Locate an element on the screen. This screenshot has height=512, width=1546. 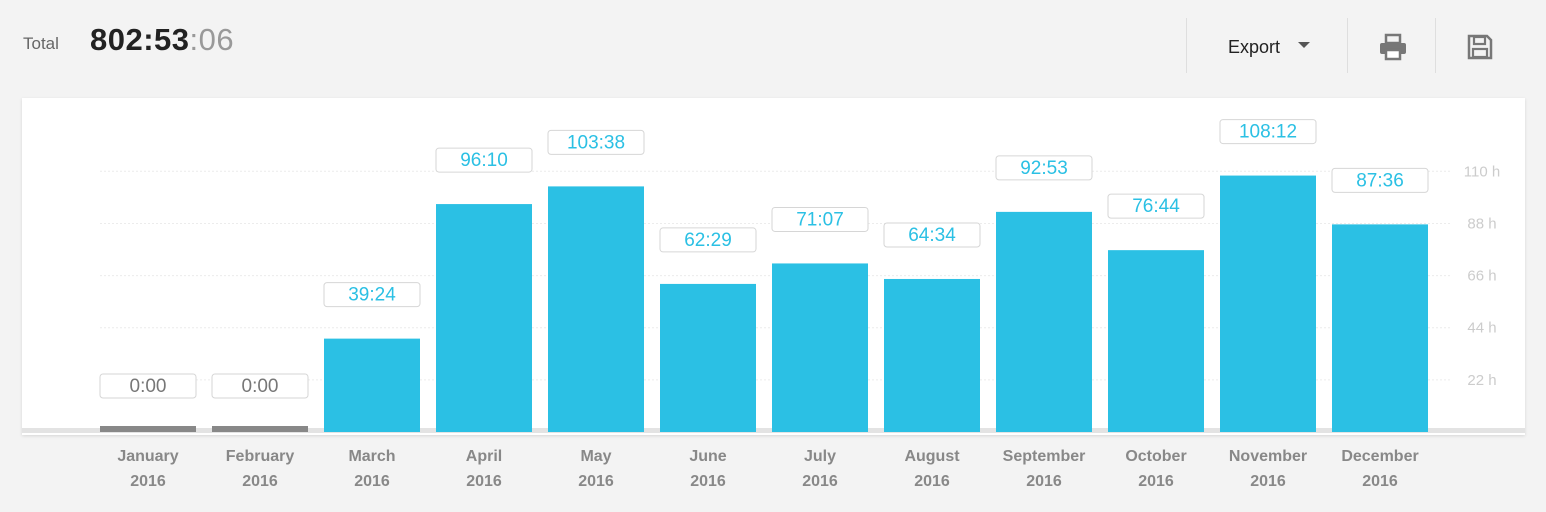
export-dropdown: Export is located at coordinates (1267, 45).